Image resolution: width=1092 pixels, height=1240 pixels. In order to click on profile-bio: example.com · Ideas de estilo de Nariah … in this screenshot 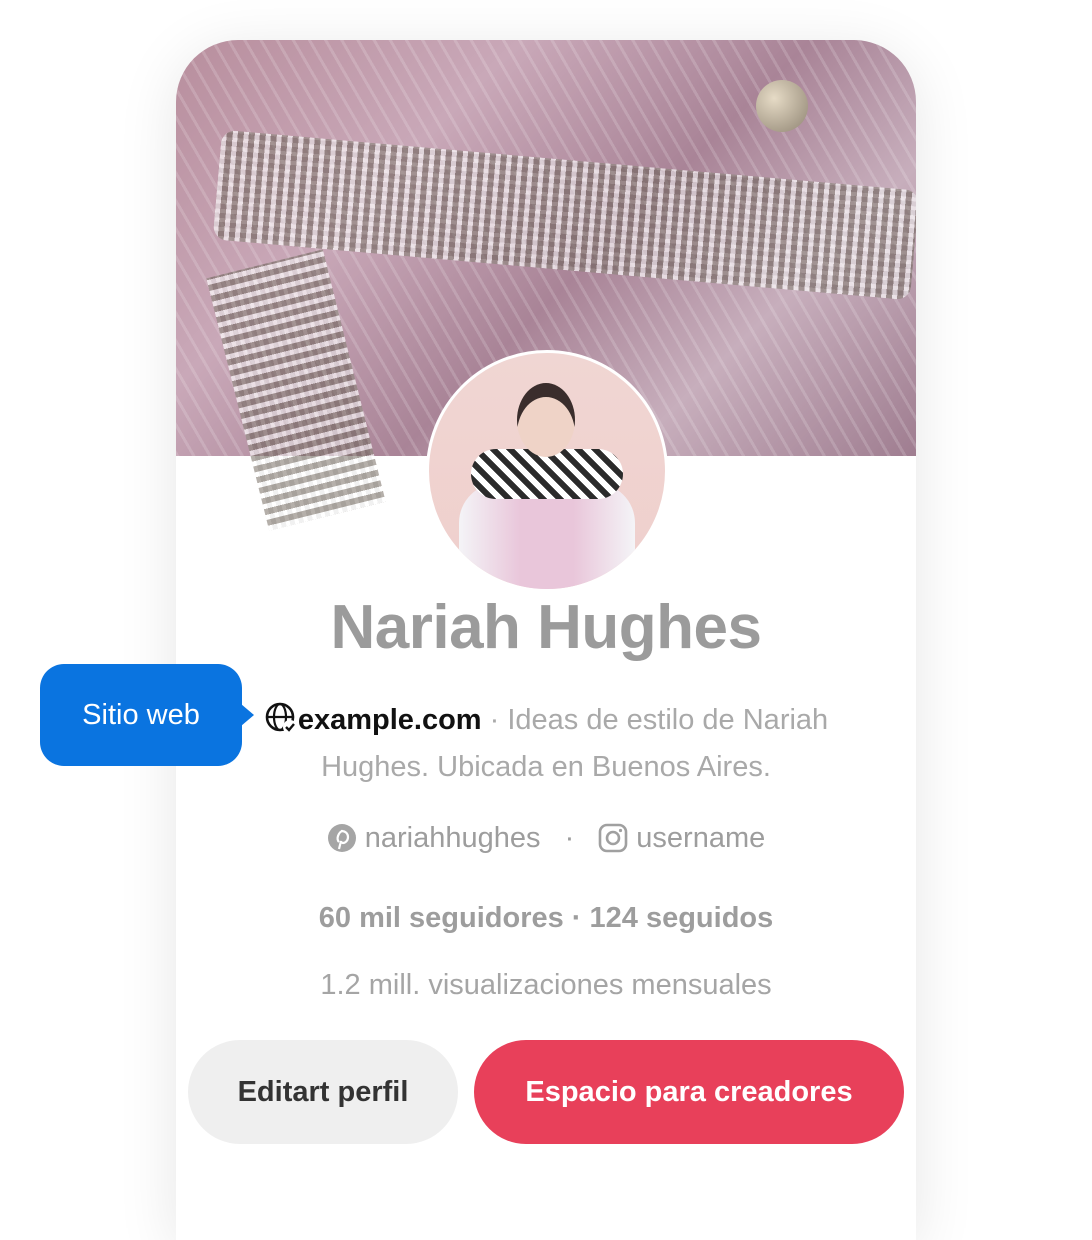, I will do `click(546, 744)`.